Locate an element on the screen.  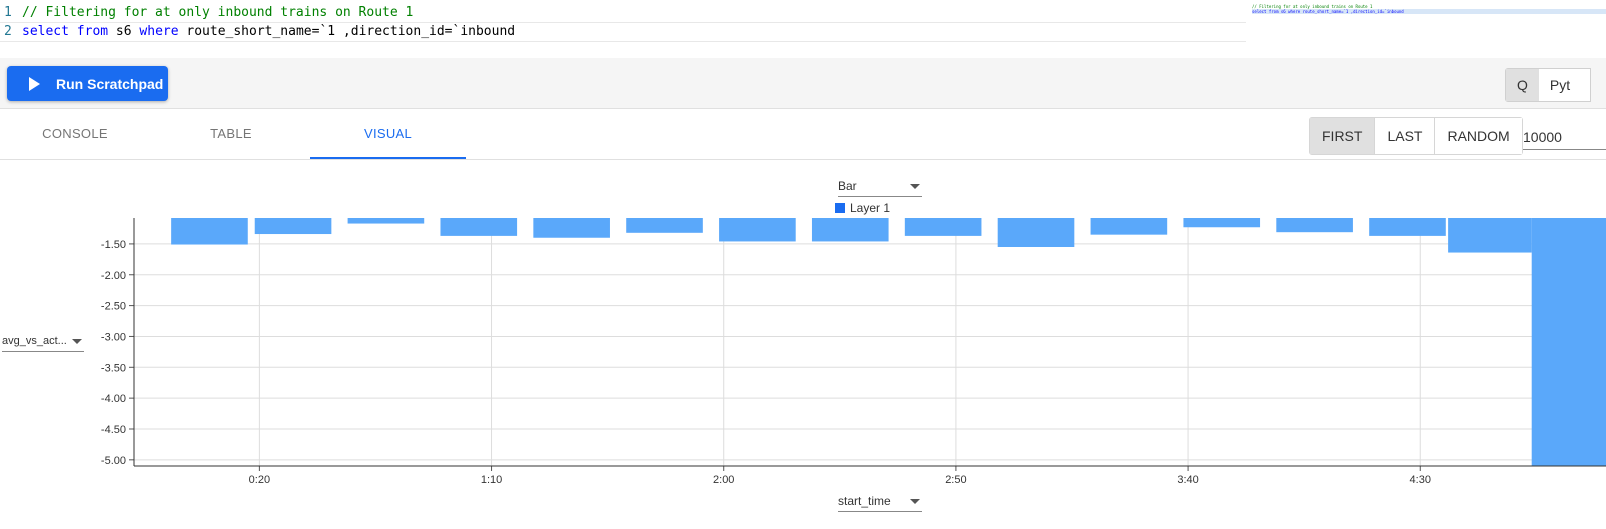
sampling-options: FIRST LAST RANDOM is located at coordinates (1416, 136).